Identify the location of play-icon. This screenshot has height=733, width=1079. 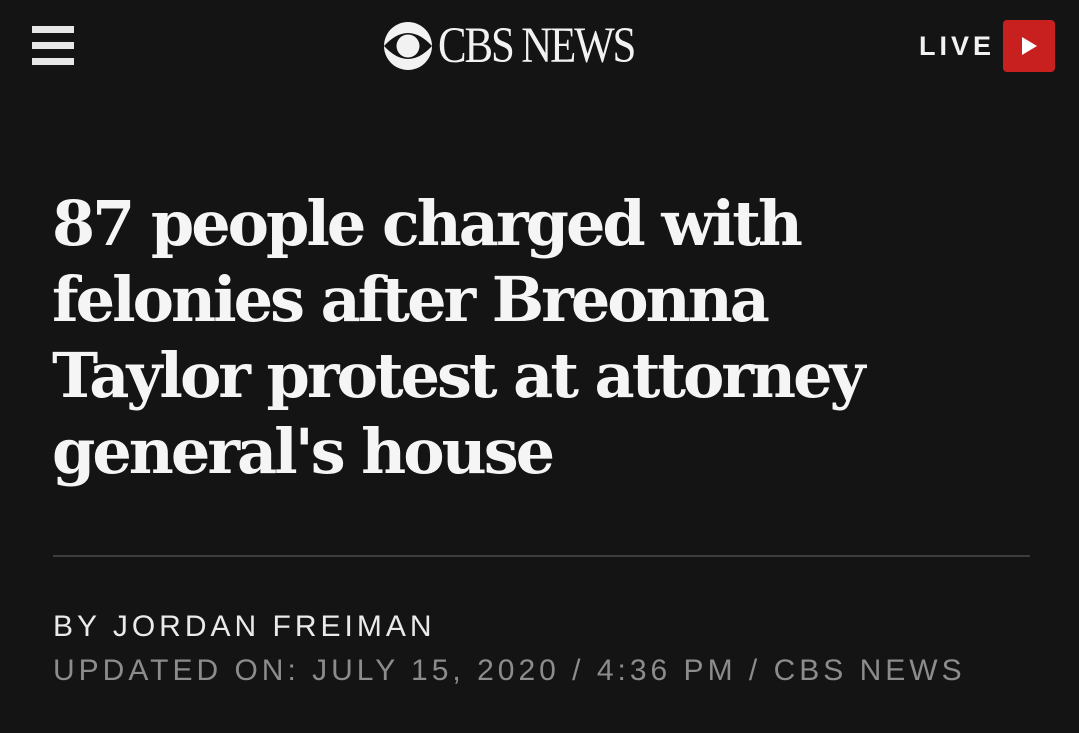
(1029, 46).